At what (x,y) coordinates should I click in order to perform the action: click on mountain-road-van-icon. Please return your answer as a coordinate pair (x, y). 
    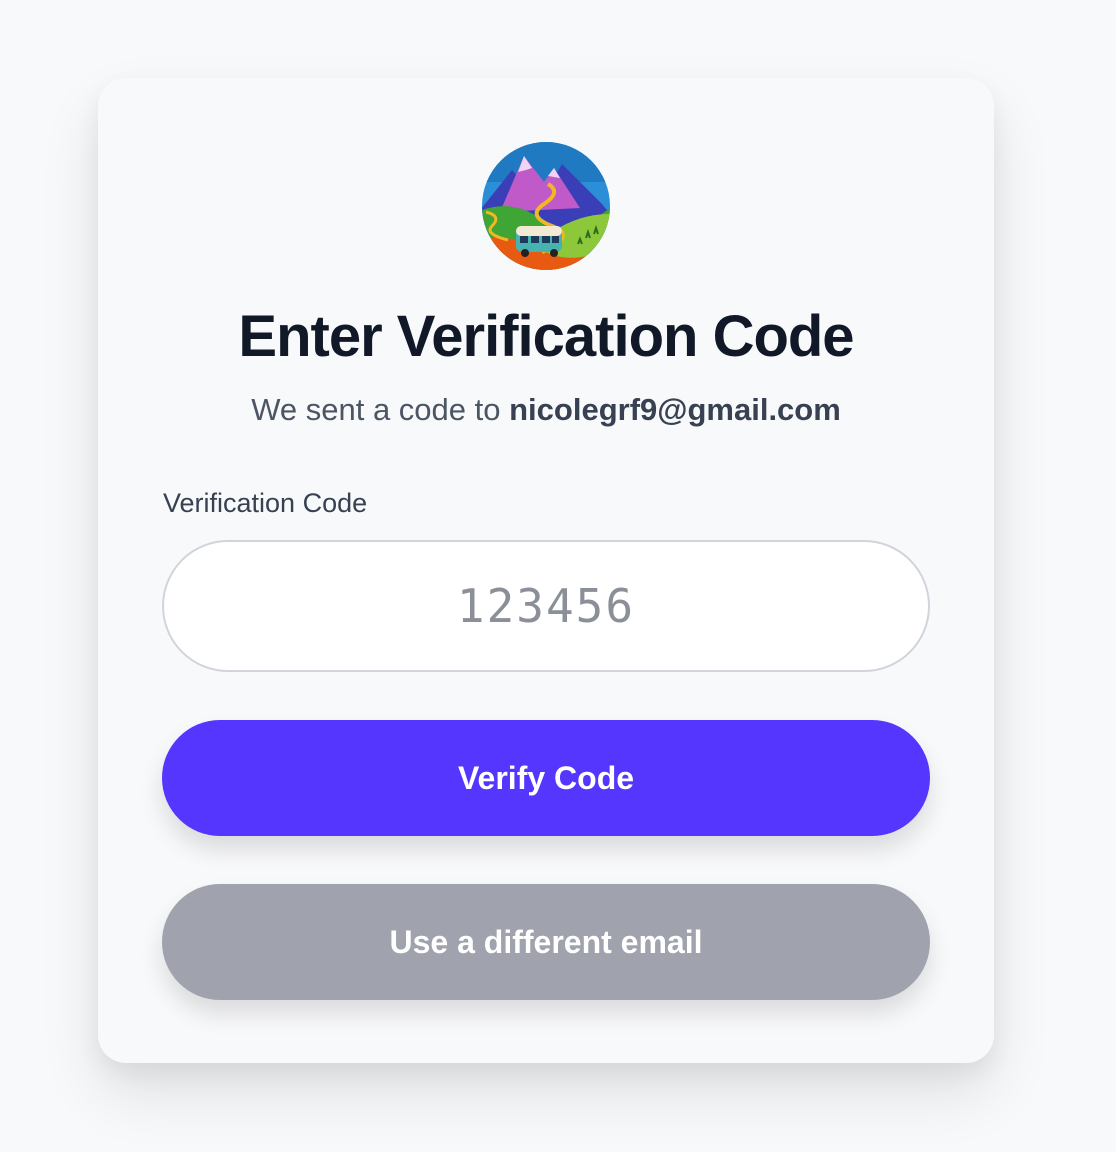
    Looking at the image, I should click on (546, 206).